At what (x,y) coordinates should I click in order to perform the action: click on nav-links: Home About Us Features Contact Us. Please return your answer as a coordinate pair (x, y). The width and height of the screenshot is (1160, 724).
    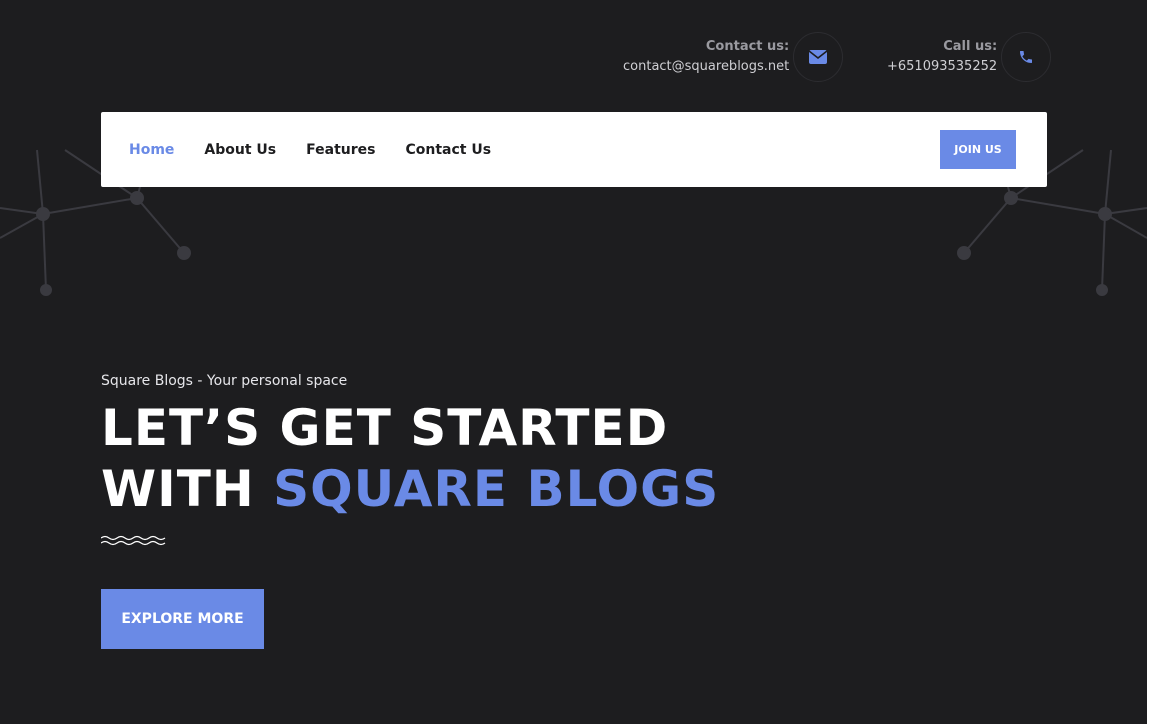
    Looking at the image, I should click on (325, 149).